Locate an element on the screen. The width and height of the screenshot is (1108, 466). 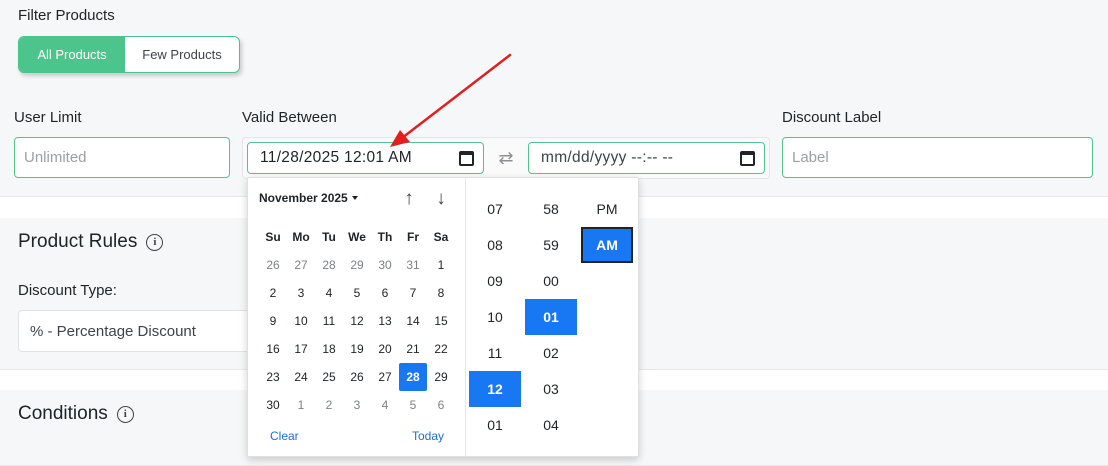
calendar-day: 25 is located at coordinates (329, 377).